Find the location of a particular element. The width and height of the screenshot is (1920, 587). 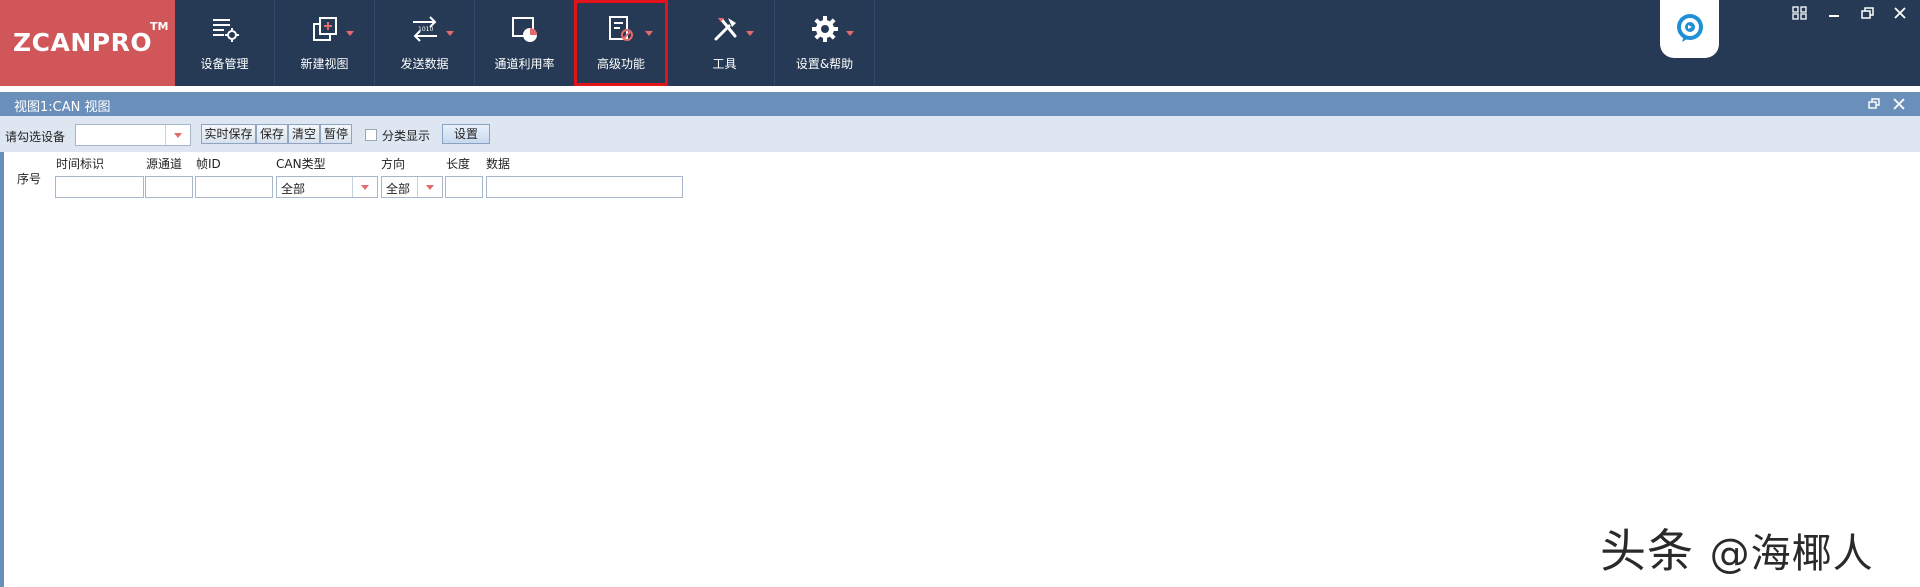

source-channel-filter-input is located at coordinates (169, 187).